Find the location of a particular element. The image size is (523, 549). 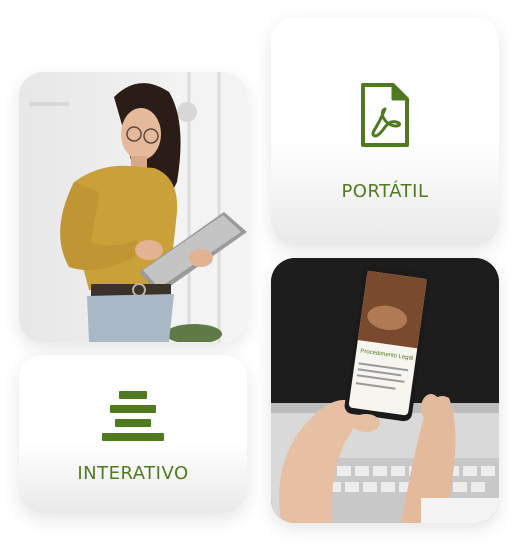

interativo-label: INTERATIVO is located at coordinates (133, 473).